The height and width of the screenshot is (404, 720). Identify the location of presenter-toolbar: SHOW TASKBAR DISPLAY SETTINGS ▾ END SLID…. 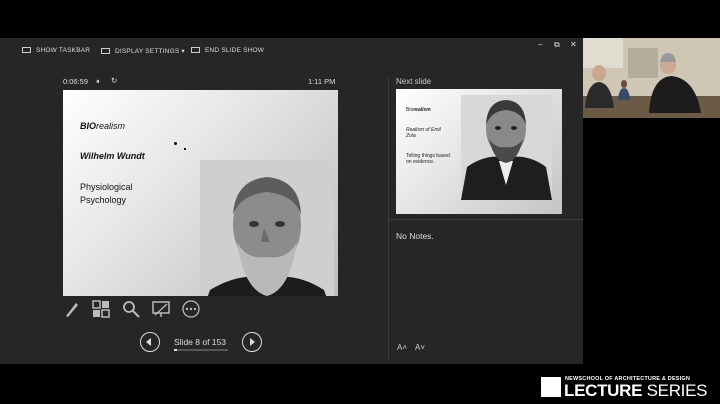
(291, 51).